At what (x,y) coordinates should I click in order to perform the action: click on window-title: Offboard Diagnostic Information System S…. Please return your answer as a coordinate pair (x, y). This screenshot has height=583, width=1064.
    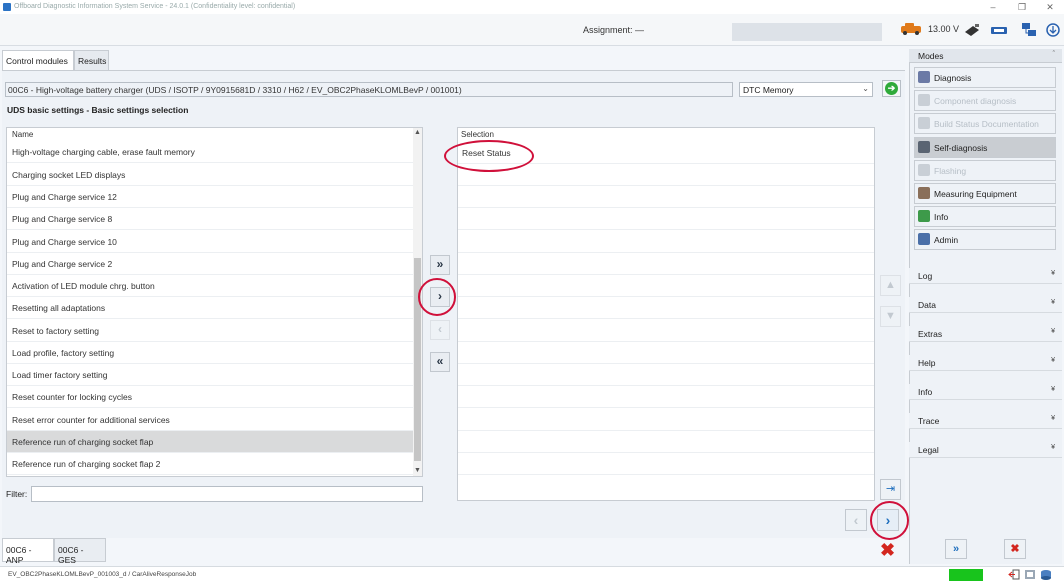
    Looking at the image, I should click on (155, 6).